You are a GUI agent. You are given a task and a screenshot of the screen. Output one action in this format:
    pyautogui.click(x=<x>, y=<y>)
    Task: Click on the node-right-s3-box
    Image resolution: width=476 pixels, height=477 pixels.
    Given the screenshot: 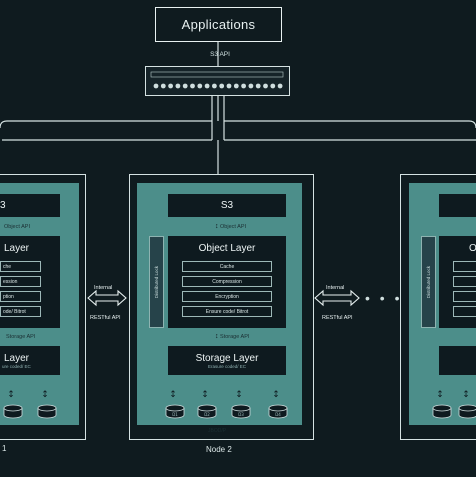 What is the action you would take?
    pyautogui.click(x=457, y=205)
    